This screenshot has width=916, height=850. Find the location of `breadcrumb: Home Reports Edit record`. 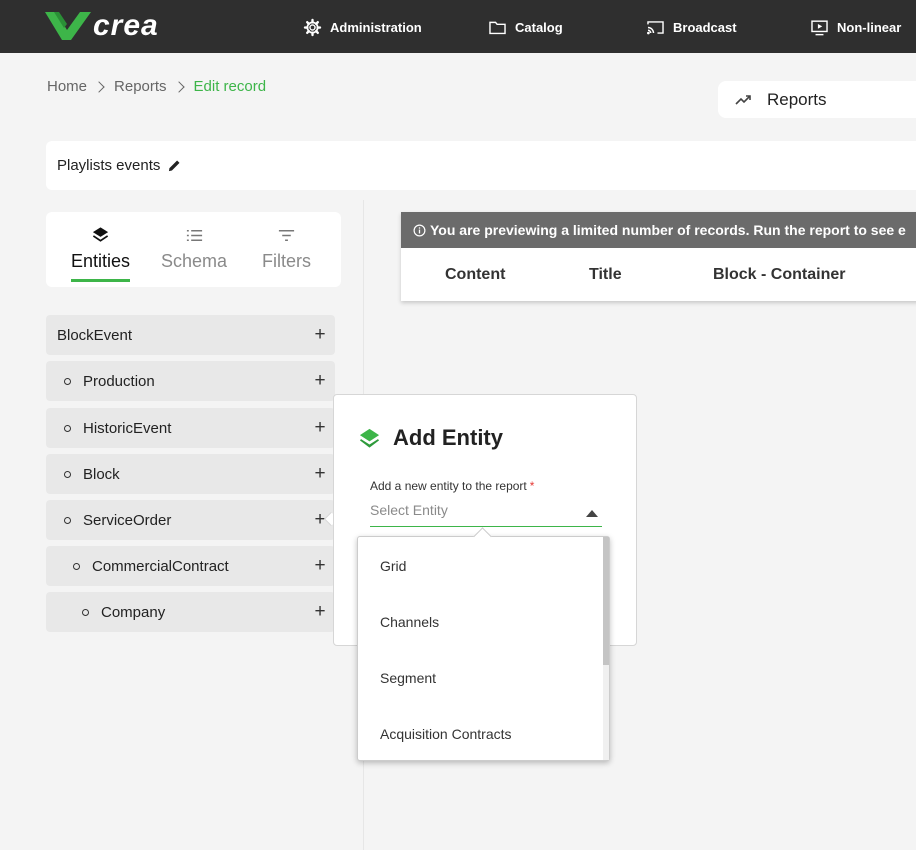

breadcrumb: Home Reports Edit record is located at coordinates (156, 86).